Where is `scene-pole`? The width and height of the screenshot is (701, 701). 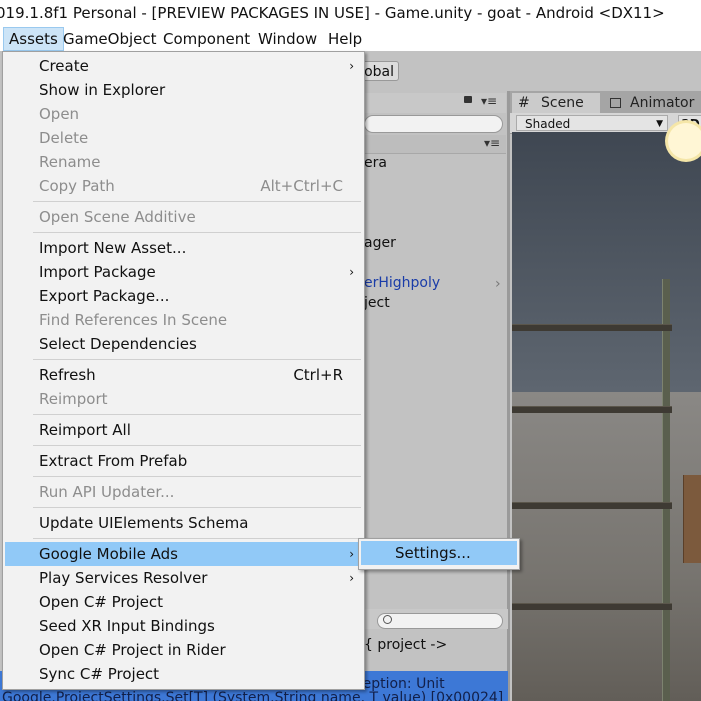 scene-pole is located at coordinates (666, 490).